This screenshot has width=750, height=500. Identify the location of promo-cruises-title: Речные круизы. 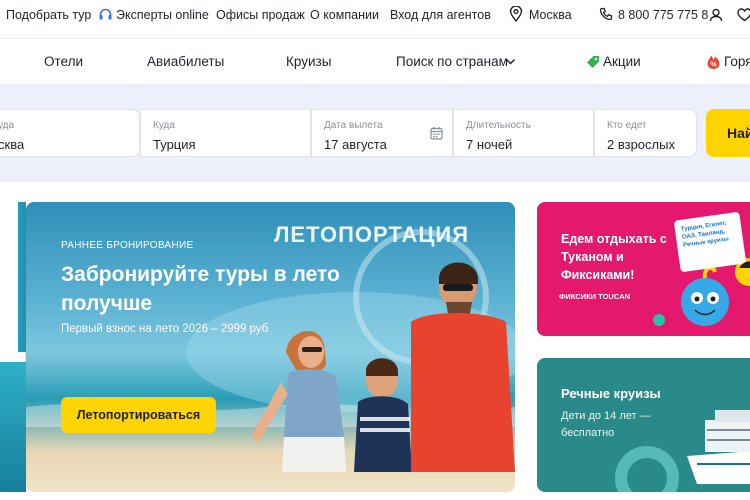
(611, 393).